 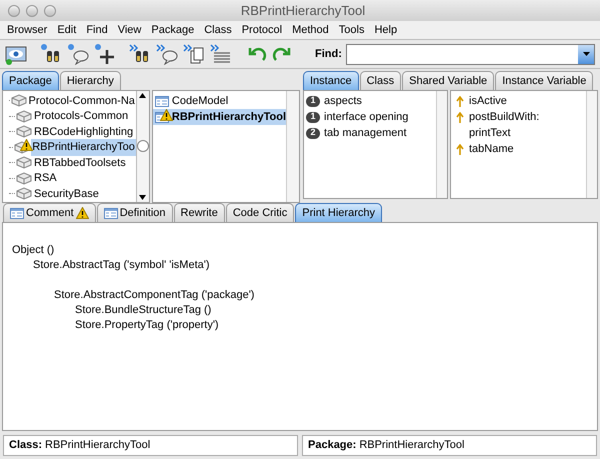 What do you see at coordinates (219, 117) in the screenshot?
I see `class-item: RBPrintHierarchyTool` at bounding box center [219, 117].